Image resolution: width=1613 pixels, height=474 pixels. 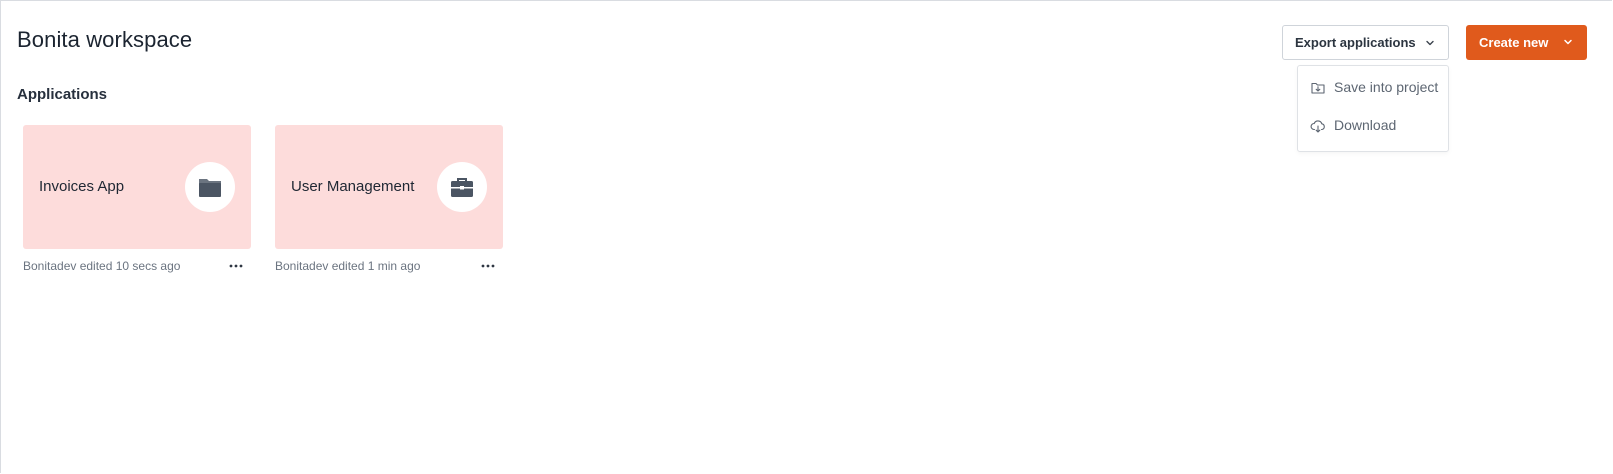 I want to click on menu-item-save-into-project: Save into project, so click(x=1373, y=87).